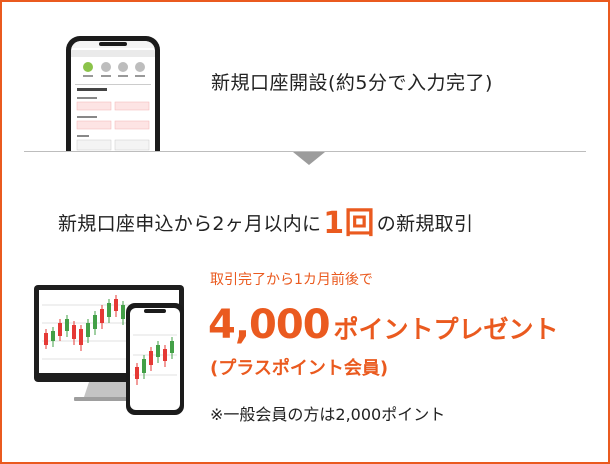  What do you see at coordinates (114, 352) in the screenshot?
I see `monitor-and-phone-chart-icon` at bounding box center [114, 352].